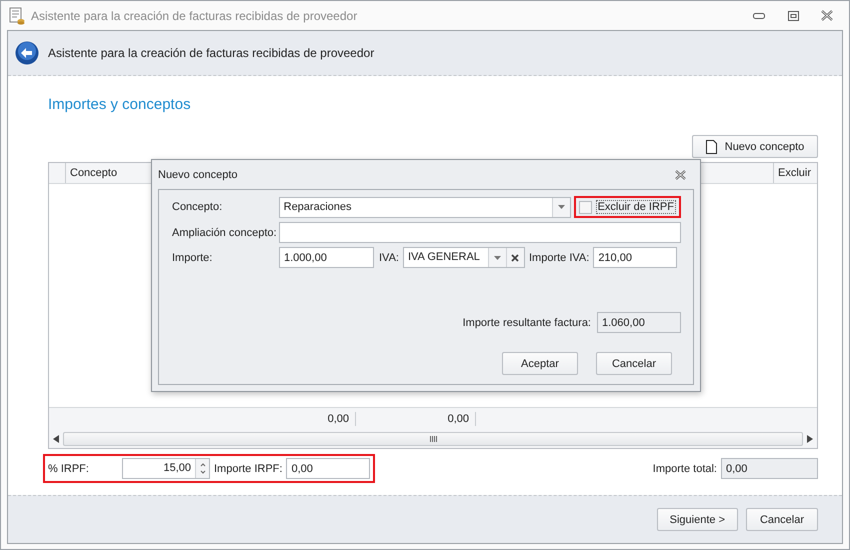 This screenshot has width=850, height=550. Describe the element at coordinates (433, 439) in the screenshot. I see `scrollbar-thumb` at that location.